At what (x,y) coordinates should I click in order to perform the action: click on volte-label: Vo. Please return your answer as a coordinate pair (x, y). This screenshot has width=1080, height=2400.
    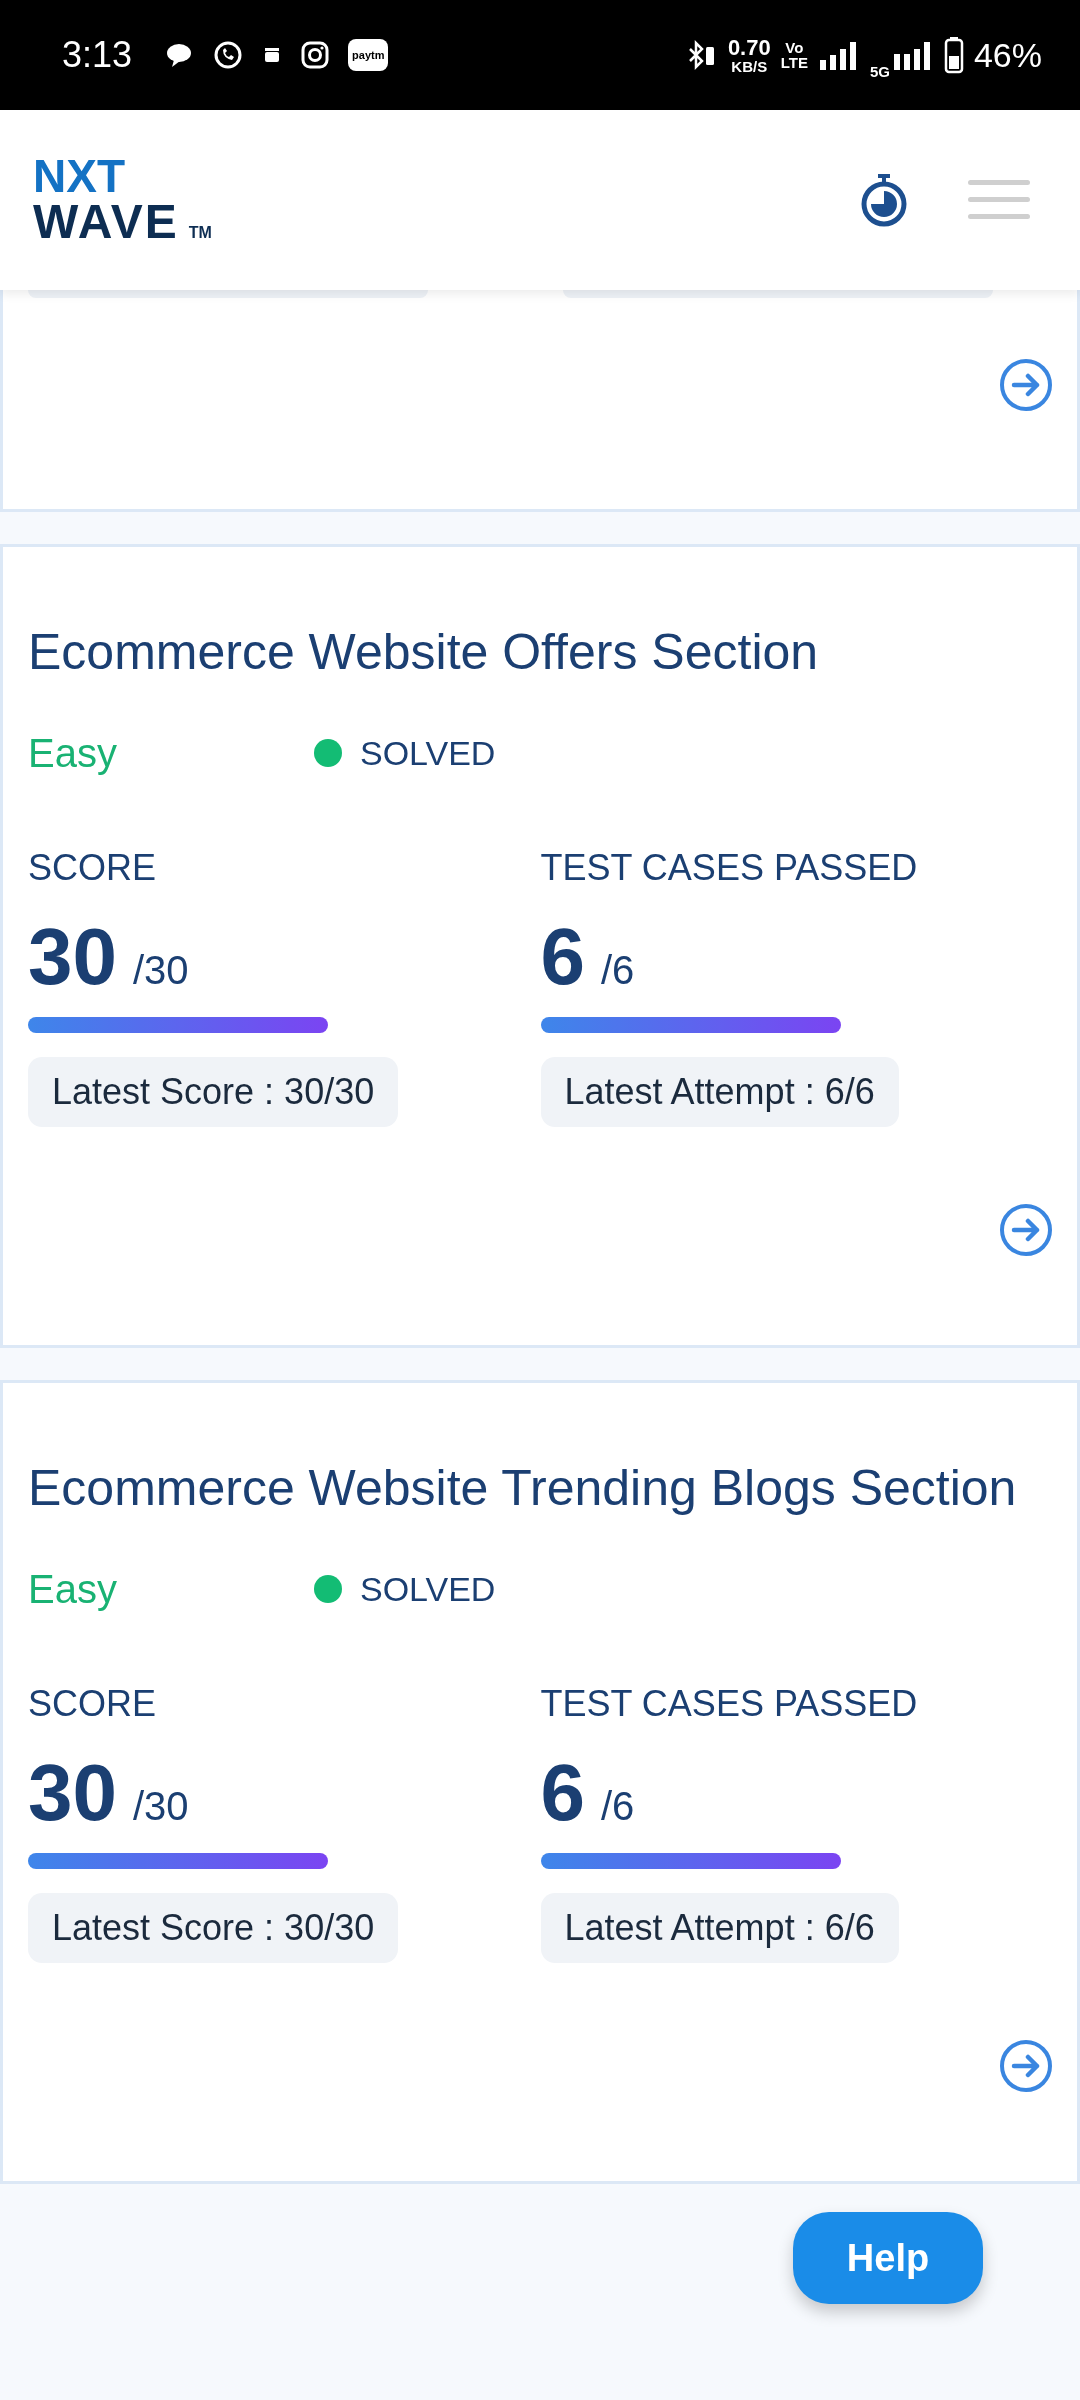
    Looking at the image, I should click on (794, 47).